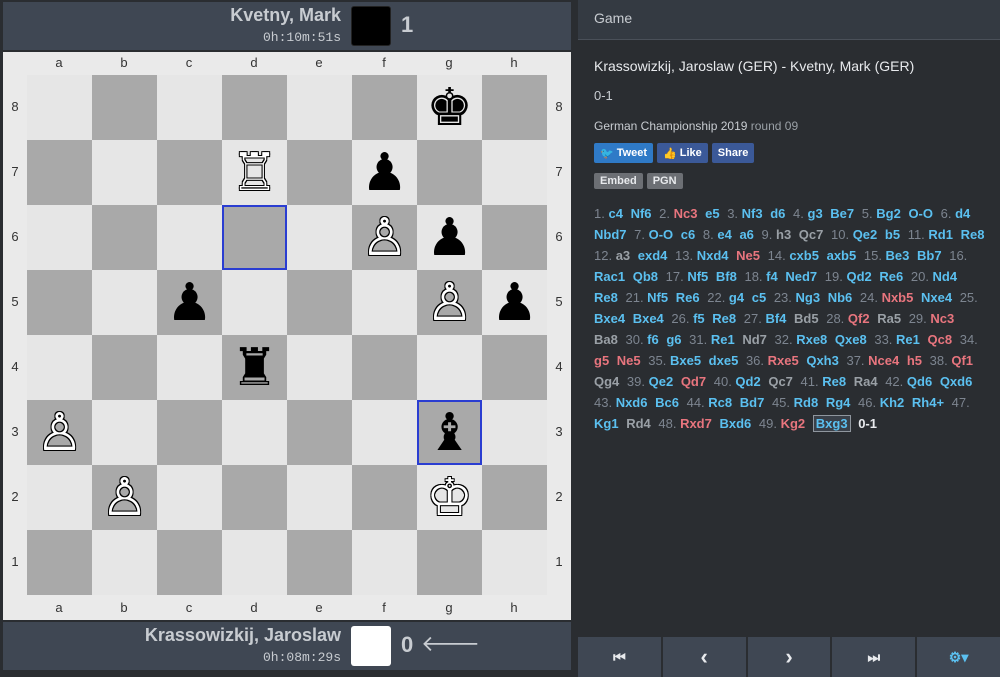 The height and width of the screenshot is (677, 1000). What do you see at coordinates (808, 297) in the screenshot?
I see `move: Ng3` at bounding box center [808, 297].